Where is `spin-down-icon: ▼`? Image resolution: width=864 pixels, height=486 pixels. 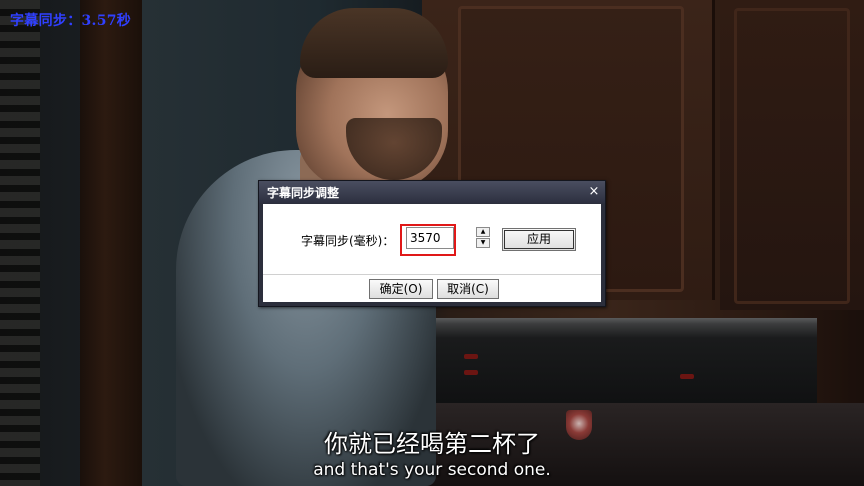
spin-down-icon: ▼ is located at coordinates (483, 243).